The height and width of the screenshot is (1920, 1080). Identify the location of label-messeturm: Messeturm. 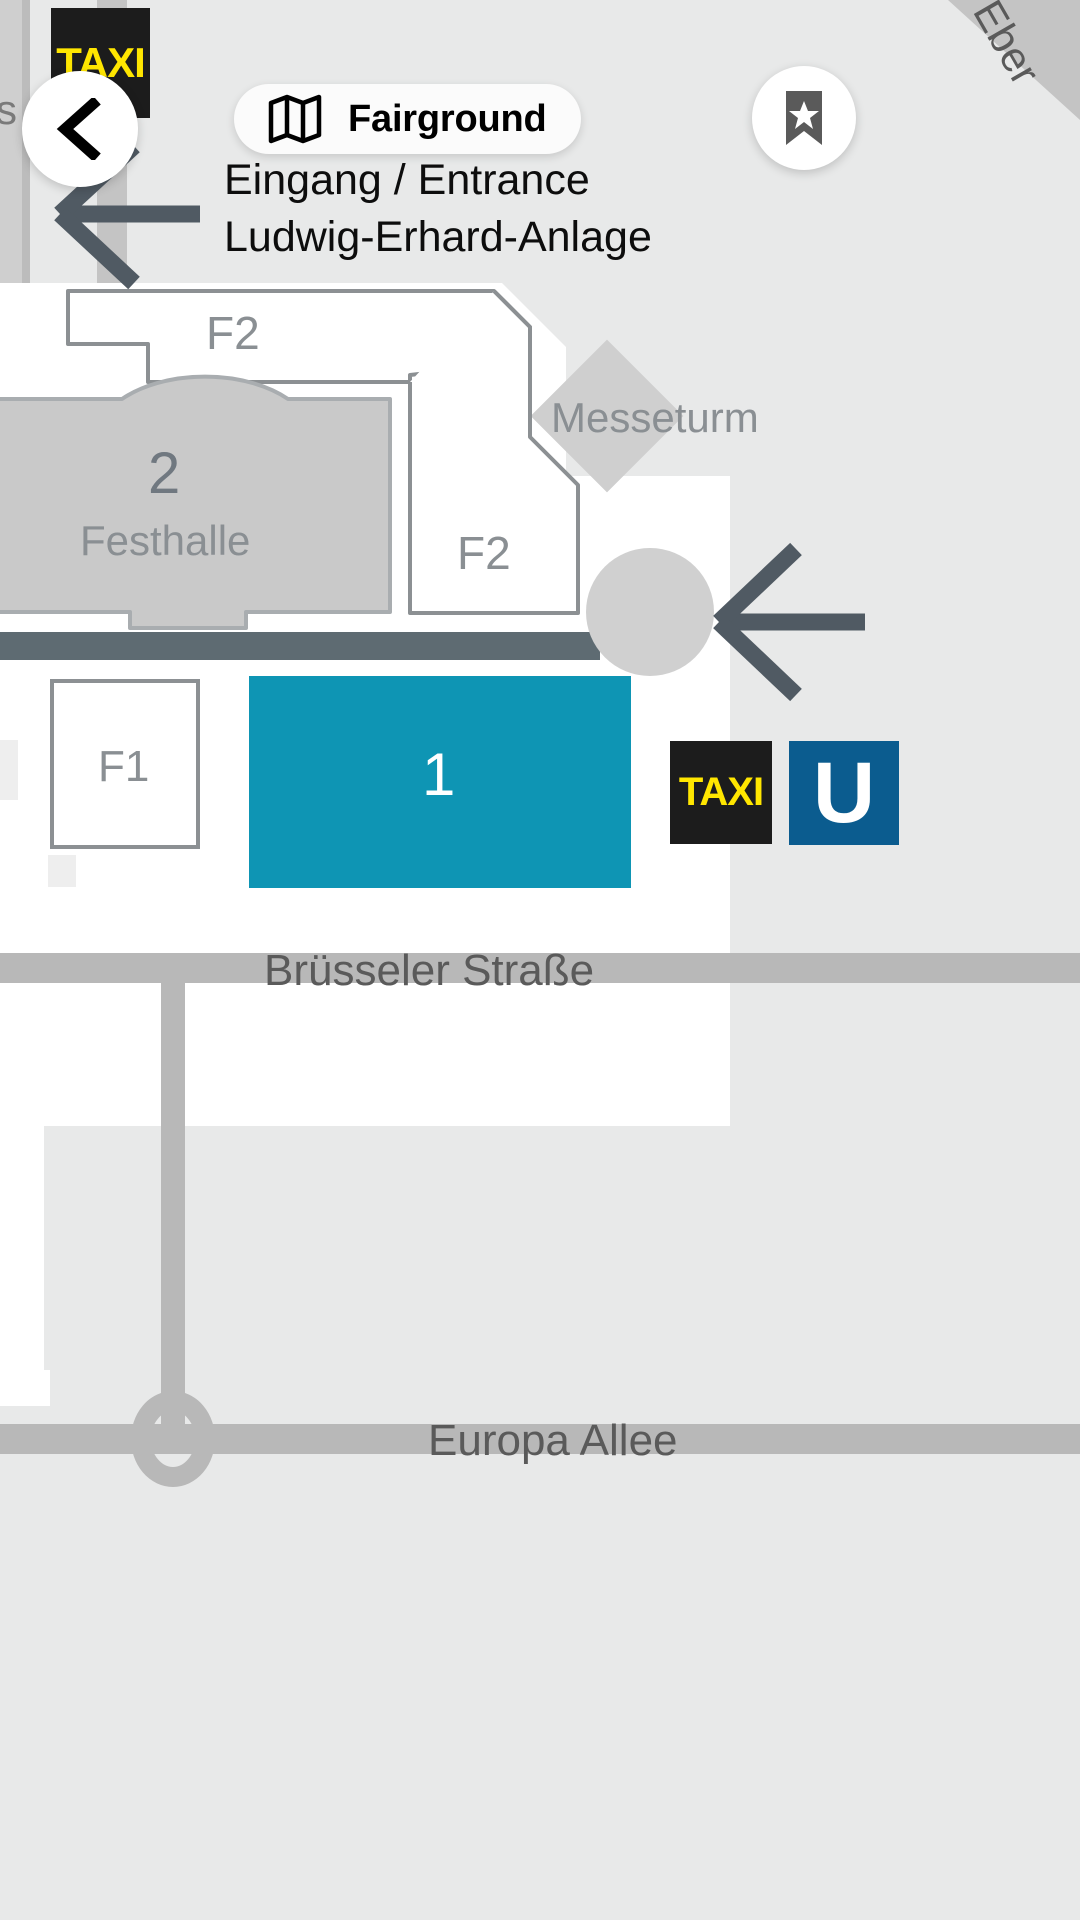
(655, 417).